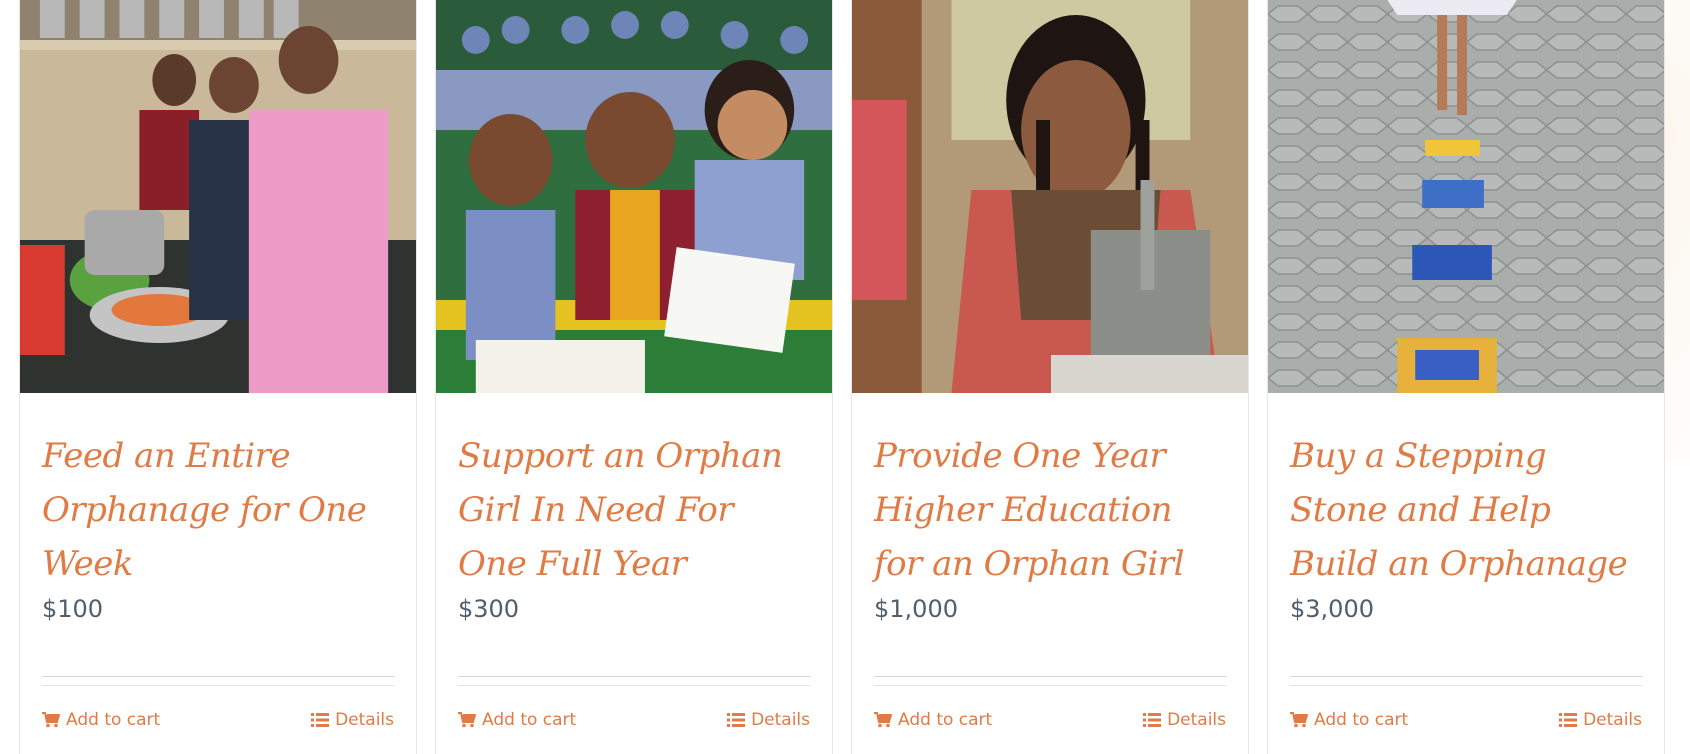  I want to click on product-title: Feed an Entire Orphanage for One Week, so click(218, 510).